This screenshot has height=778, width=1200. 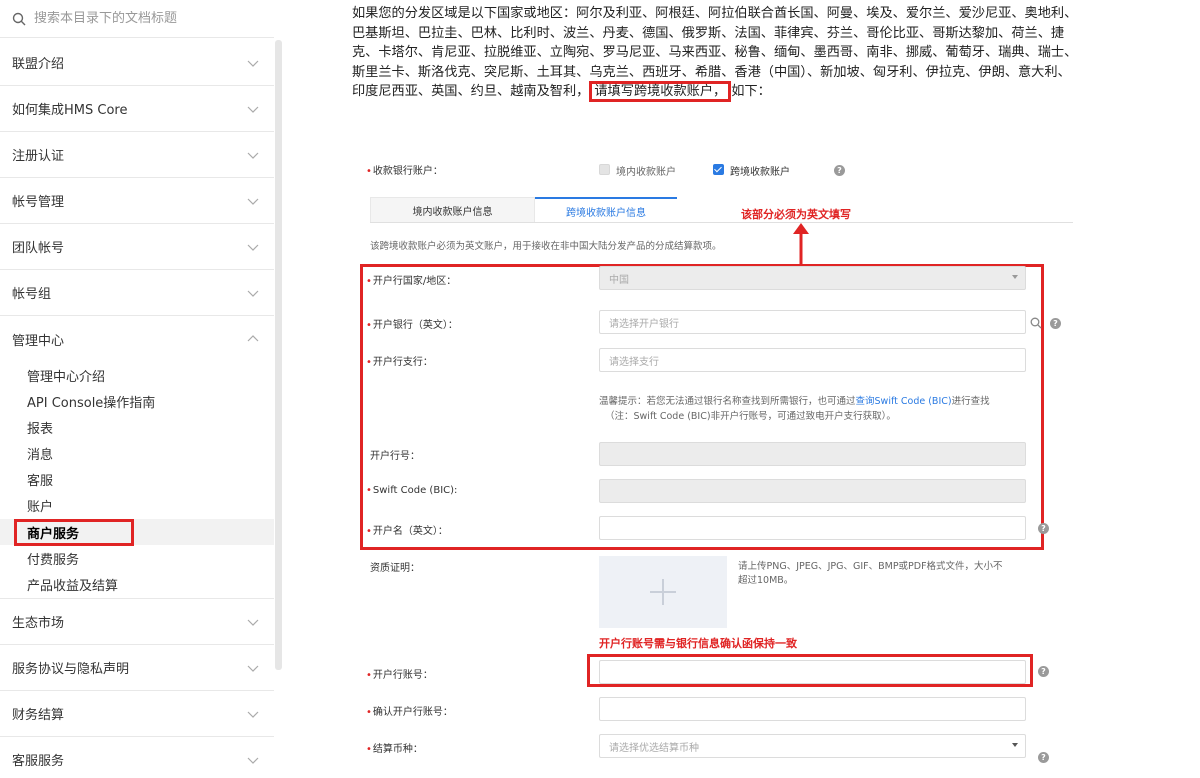 I want to click on cross-border-description: 该跨境收款账户必须为英文账户，用于接收在非中国大陆分发产品的分成结算款项。, so click(x=546, y=246).